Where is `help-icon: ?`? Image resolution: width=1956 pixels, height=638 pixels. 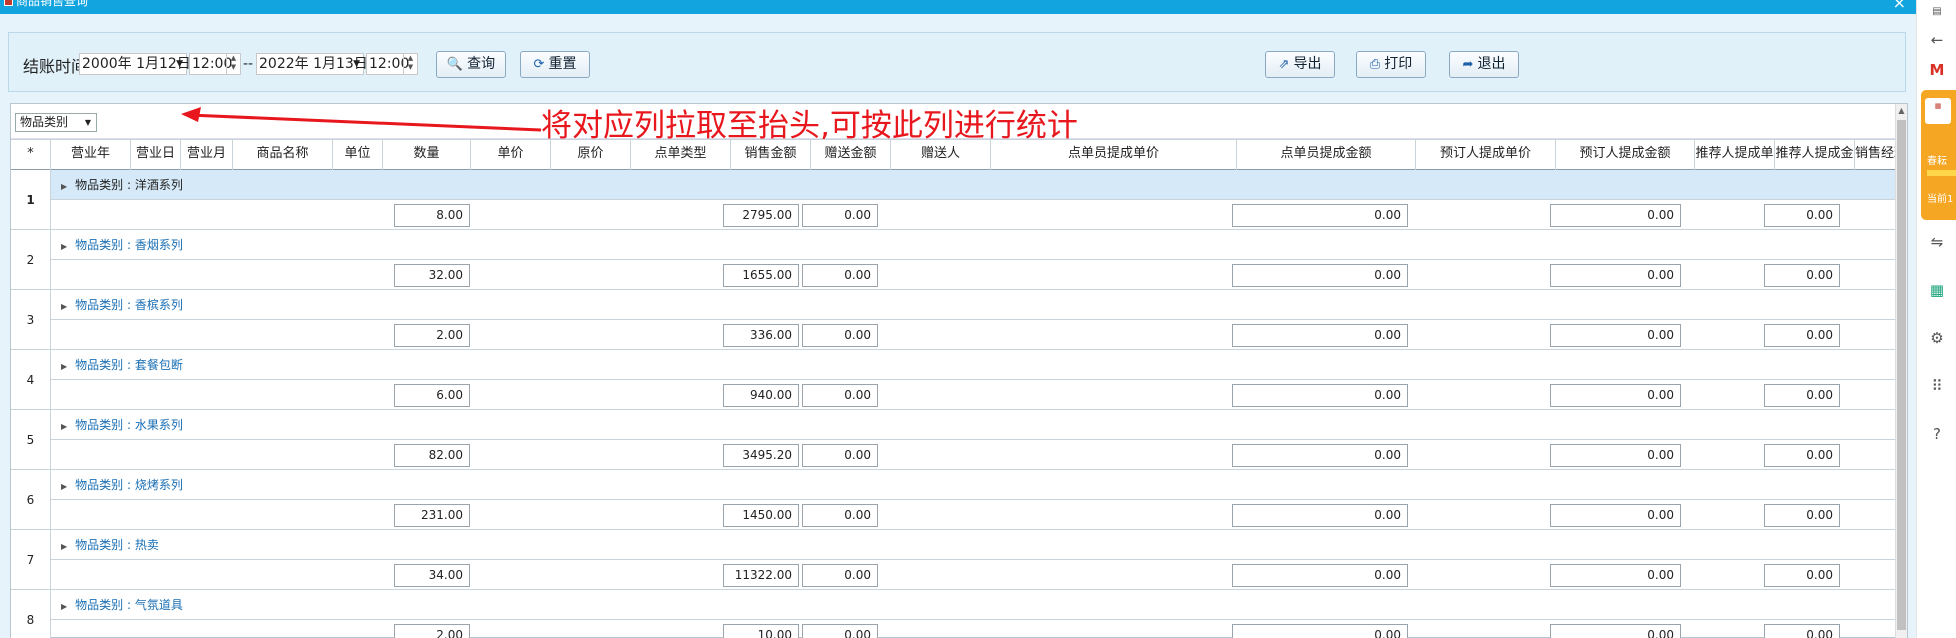 help-icon: ? is located at coordinates (1937, 434).